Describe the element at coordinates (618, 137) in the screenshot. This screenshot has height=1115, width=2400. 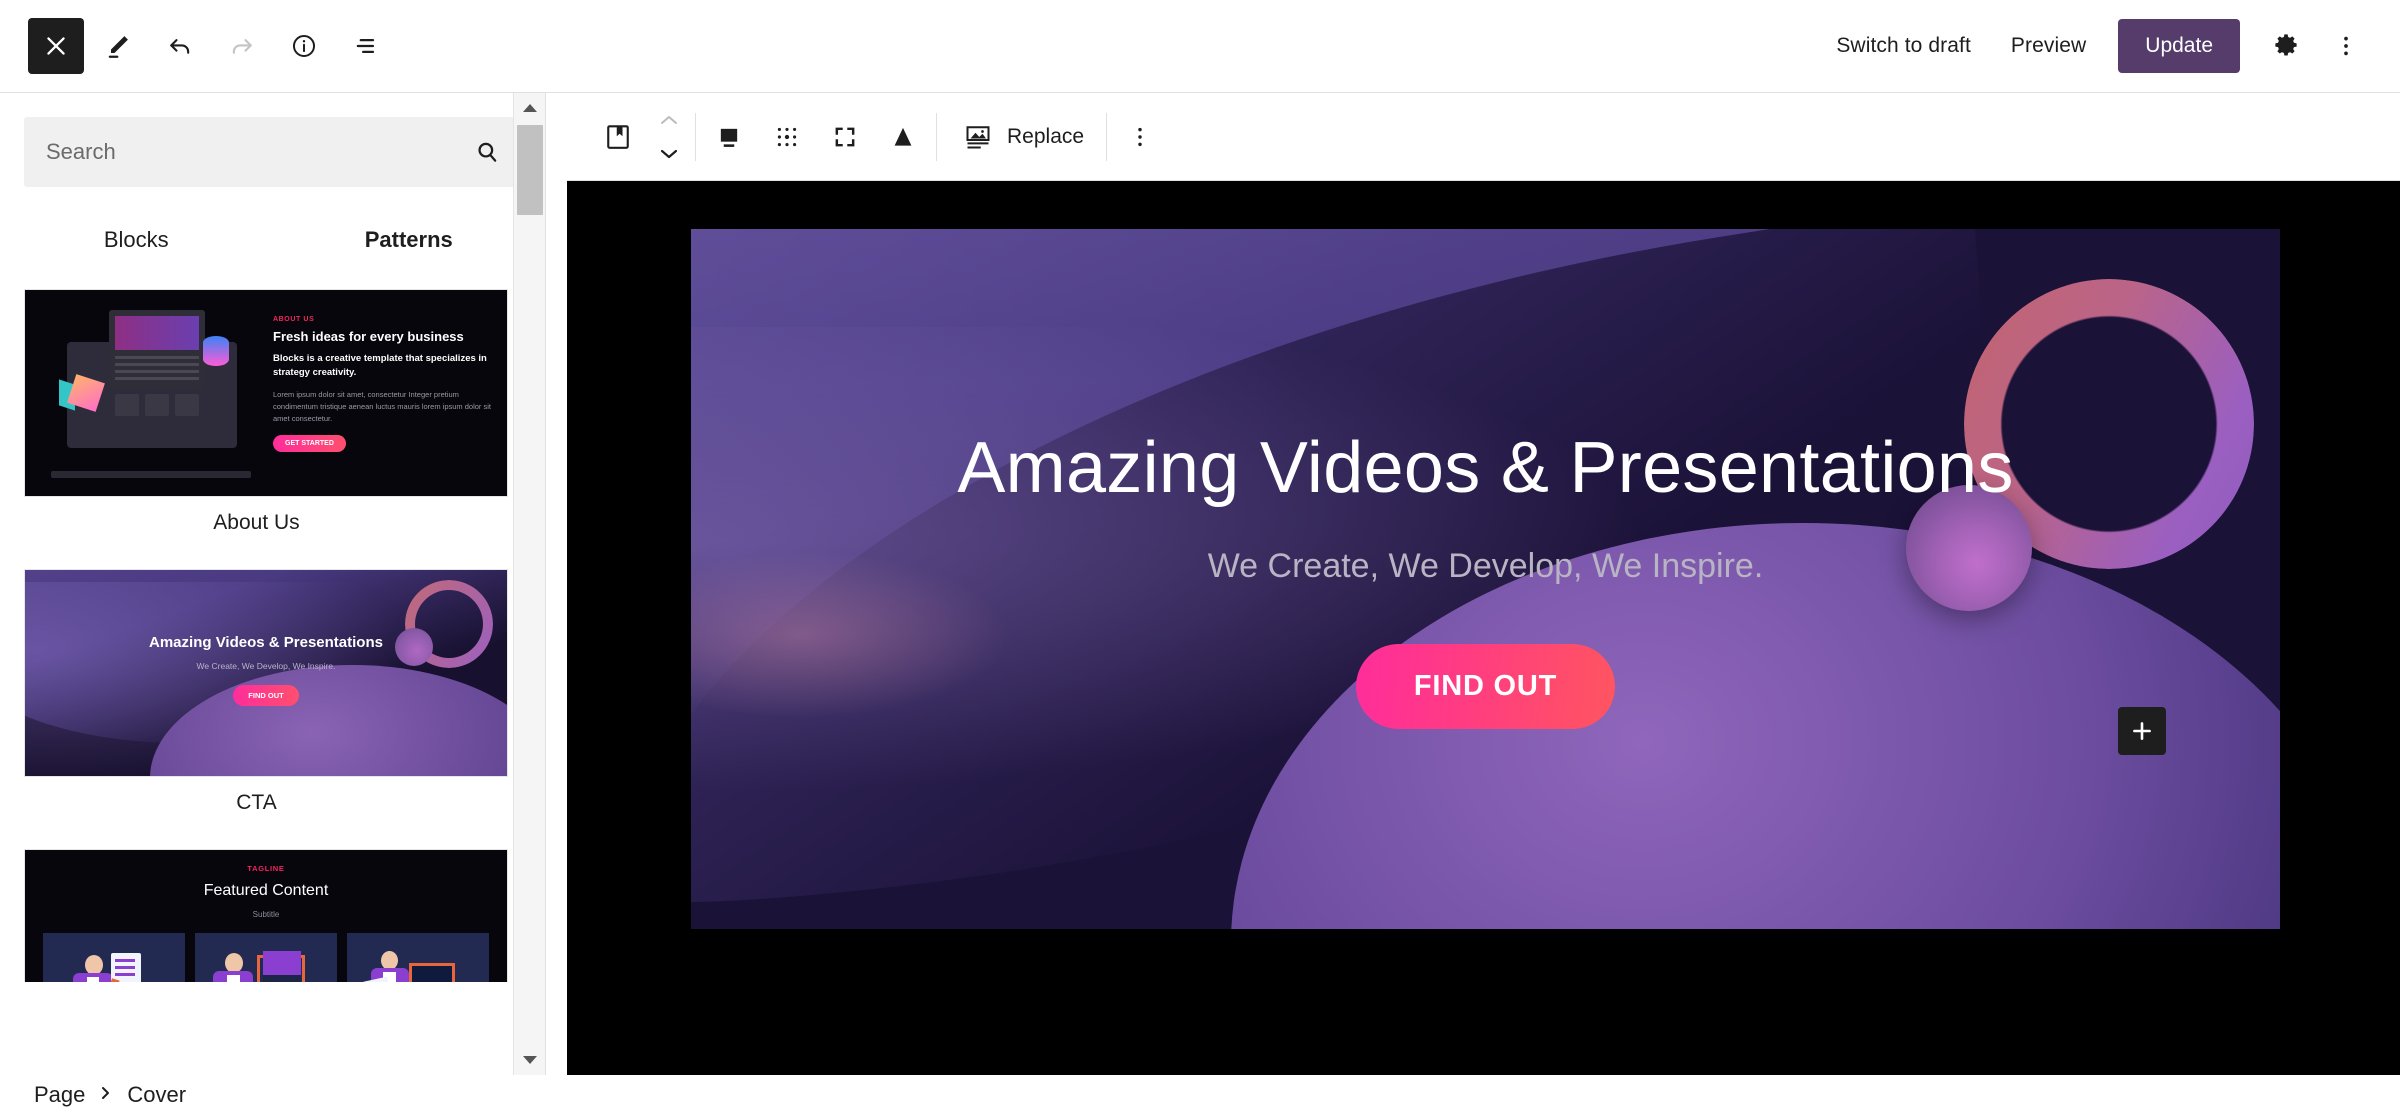
I see `block-type-cover-icon-button` at that location.